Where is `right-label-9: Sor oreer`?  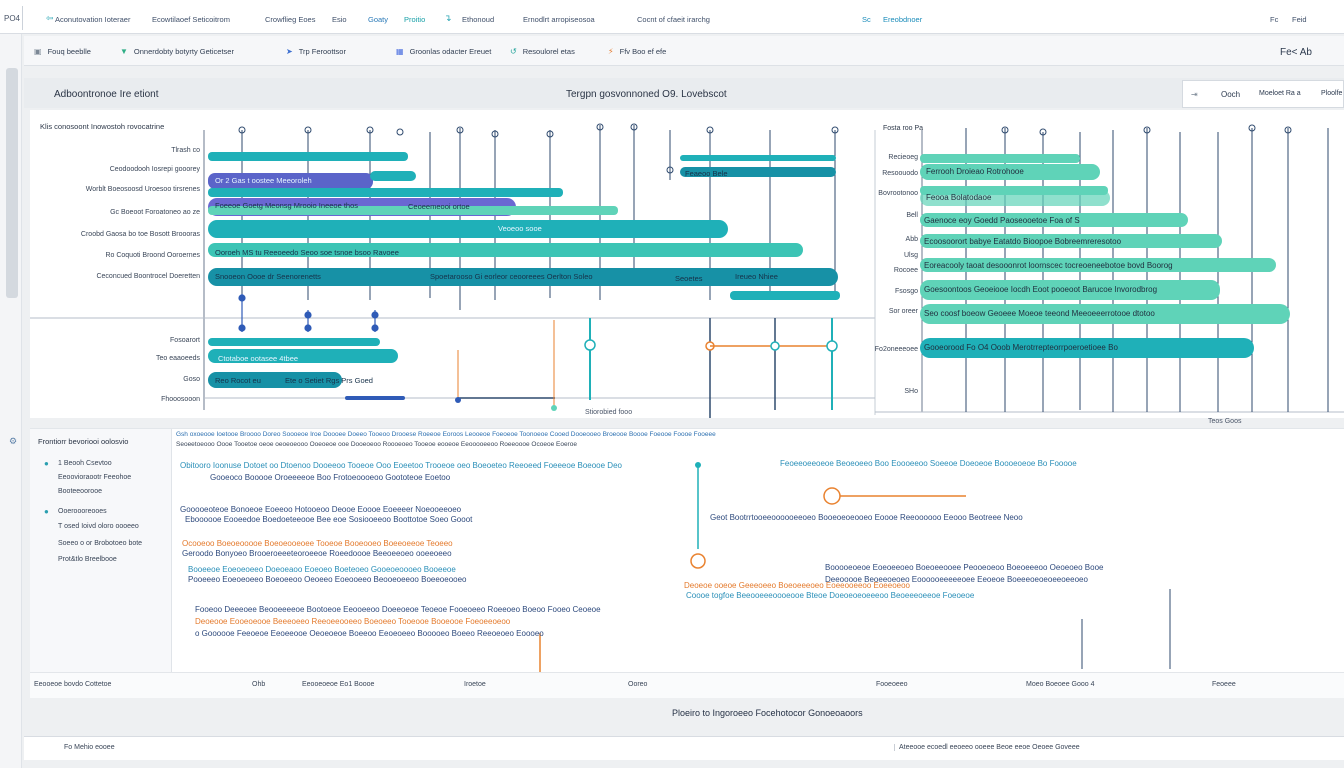 right-label-9: Sor oreer is located at coordinates (903, 311).